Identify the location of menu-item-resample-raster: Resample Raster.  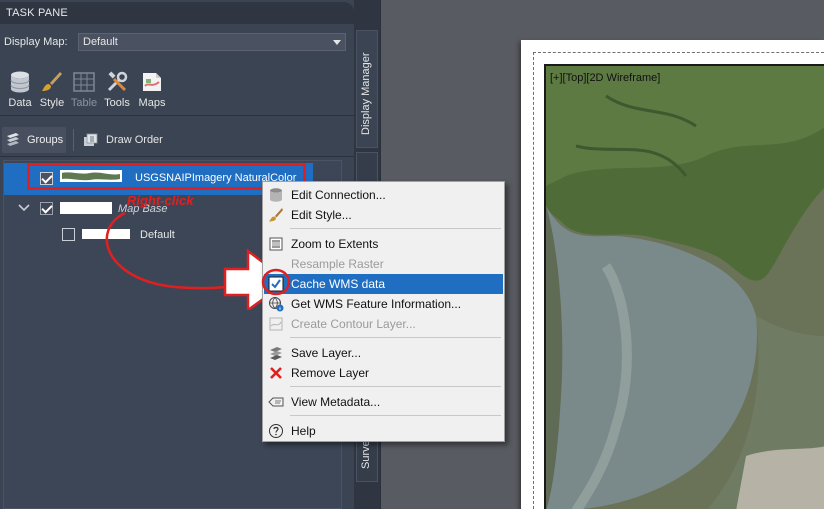
(383, 264).